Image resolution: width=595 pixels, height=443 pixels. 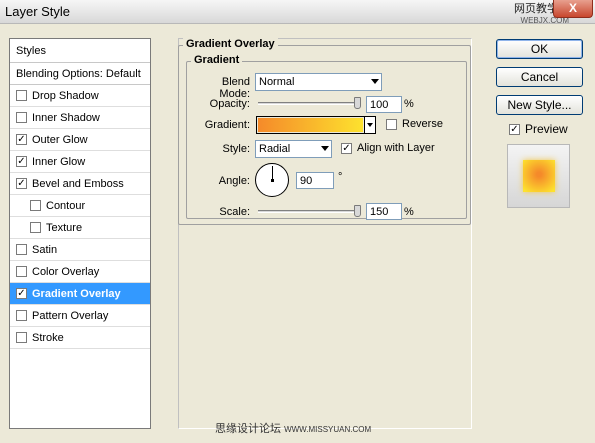 I want to click on watermark-bottom-site: WWW.MISSYUAN.COM, so click(x=328, y=429).